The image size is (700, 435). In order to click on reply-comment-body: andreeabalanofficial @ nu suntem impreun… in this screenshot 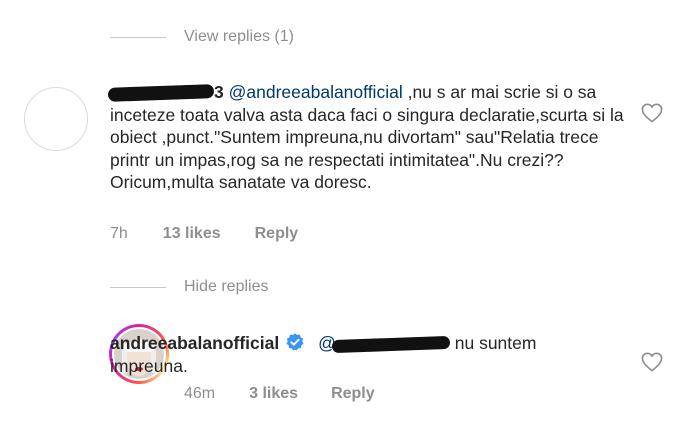, I will do `click(370, 354)`.